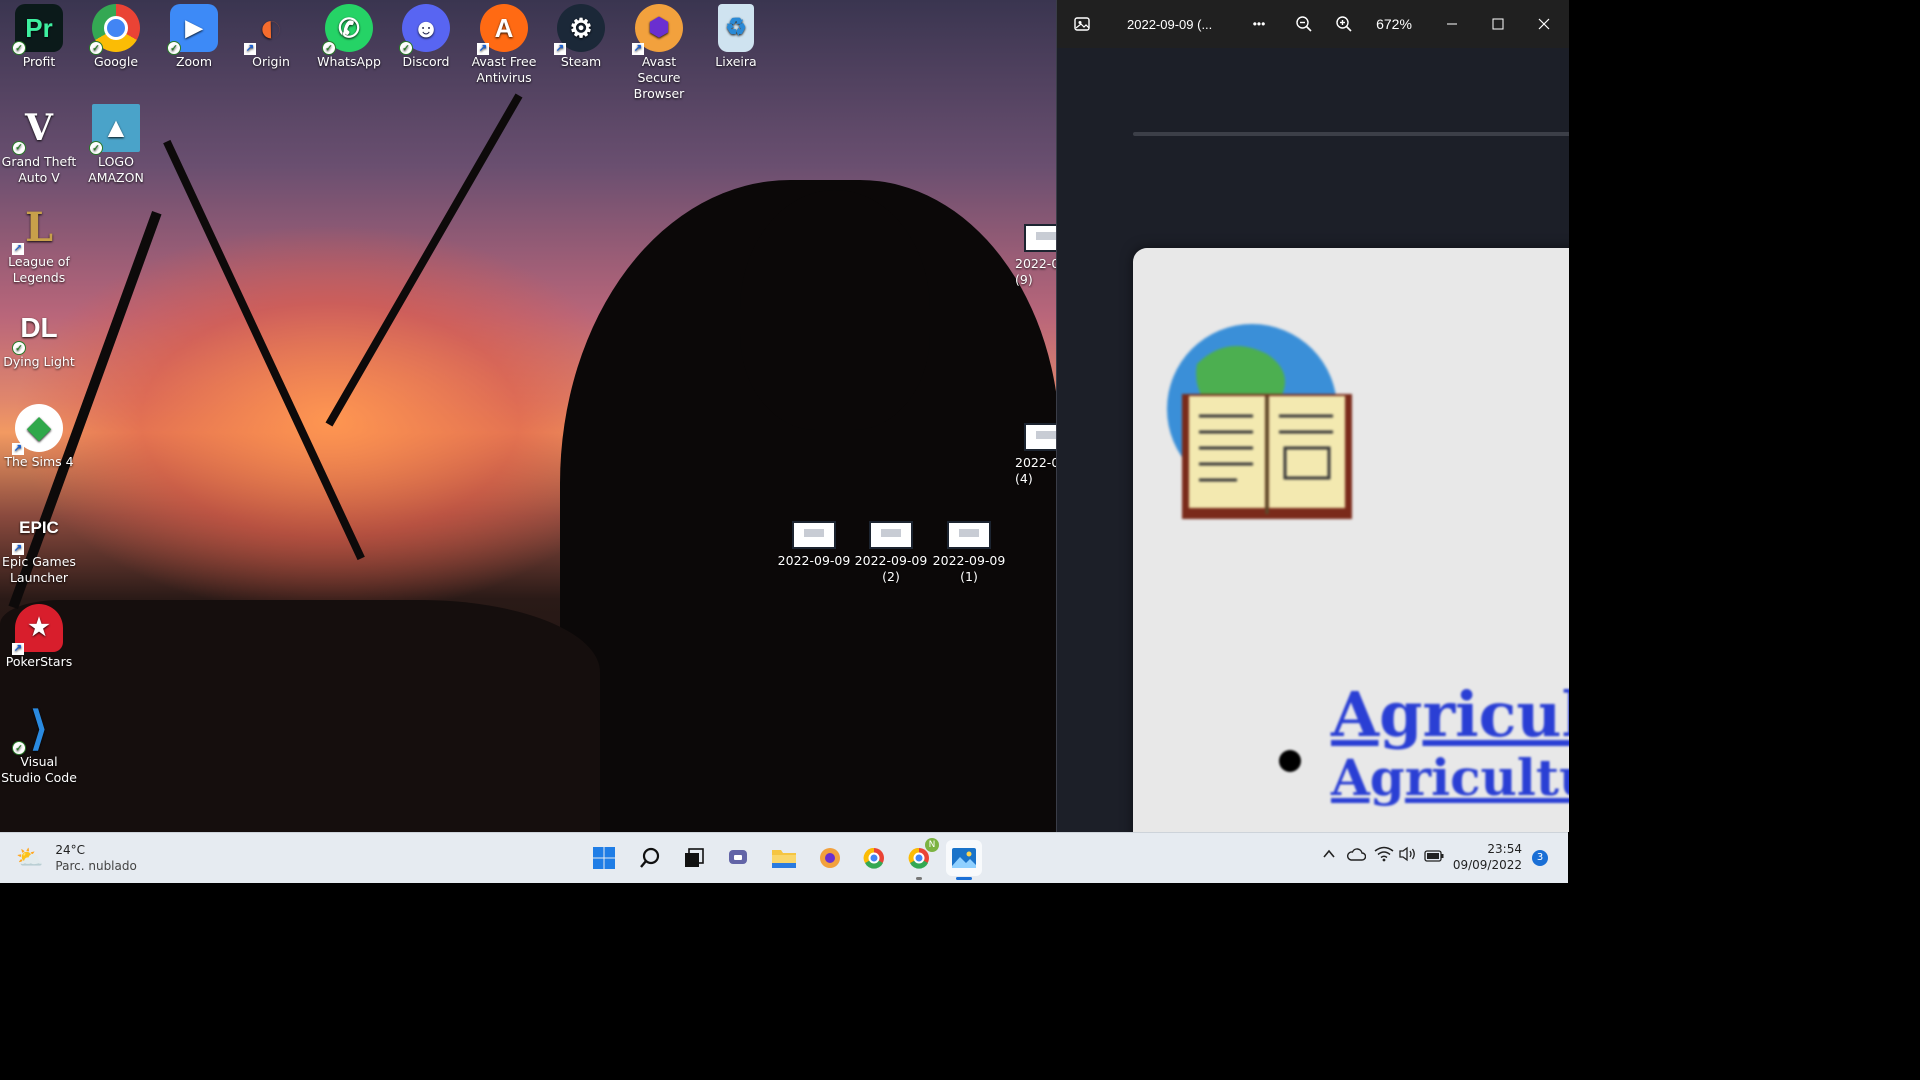  I want to click on desktop-icon-whatsapp: ✆ ✓ WhatsApp, so click(349, 35).